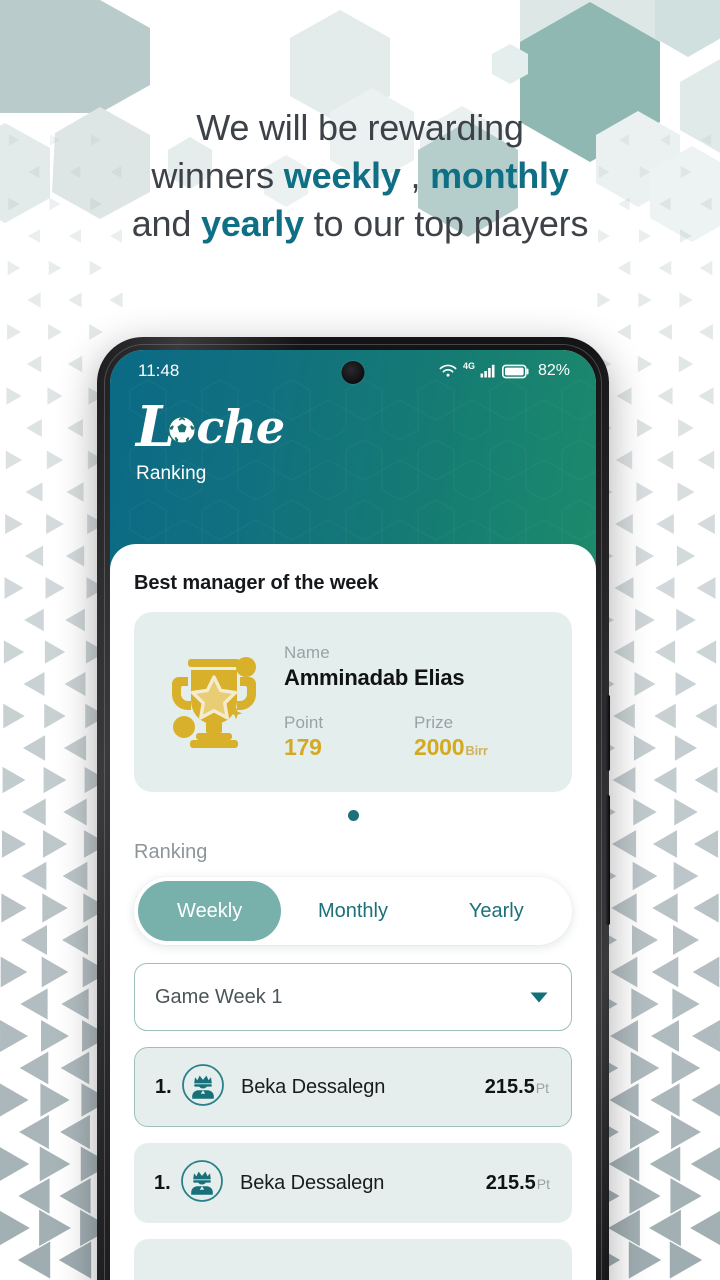 The width and height of the screenshot is (720, 1280). Describe the element at coordinates (448, 370) in the screenshot. I see `wifi-icon` at that location.